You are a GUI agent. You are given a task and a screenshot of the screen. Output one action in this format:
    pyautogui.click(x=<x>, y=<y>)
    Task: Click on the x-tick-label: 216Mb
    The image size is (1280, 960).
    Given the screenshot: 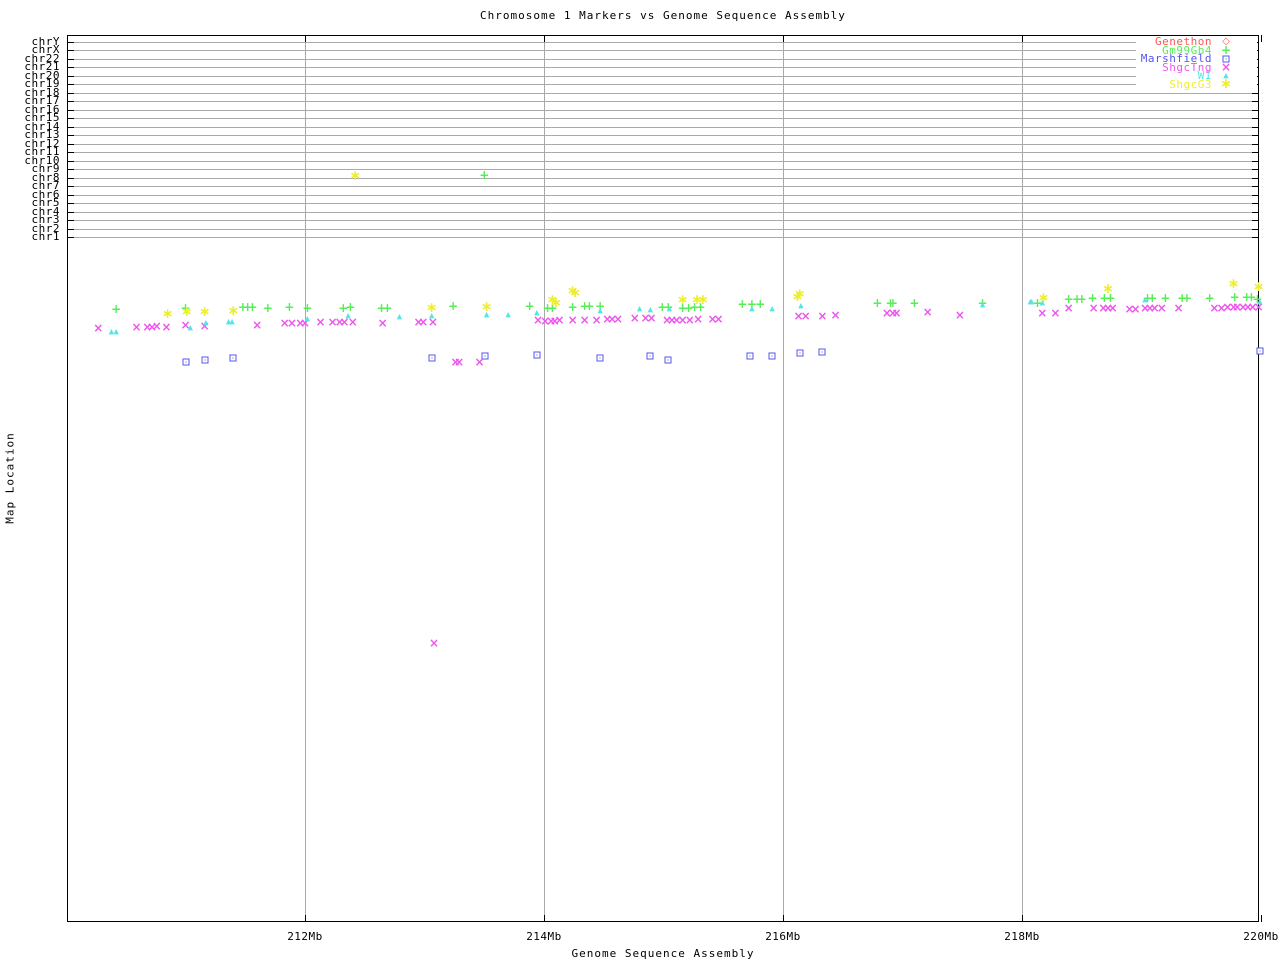 What is the action you would take?
    pyautogui.click(x=783, y=936)
    